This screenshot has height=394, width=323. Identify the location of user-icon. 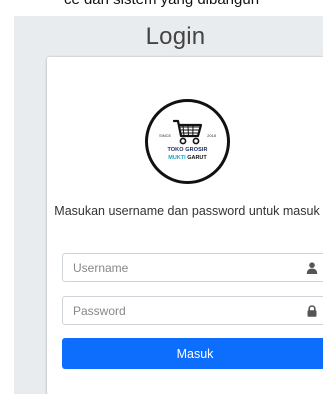
(312, 268).